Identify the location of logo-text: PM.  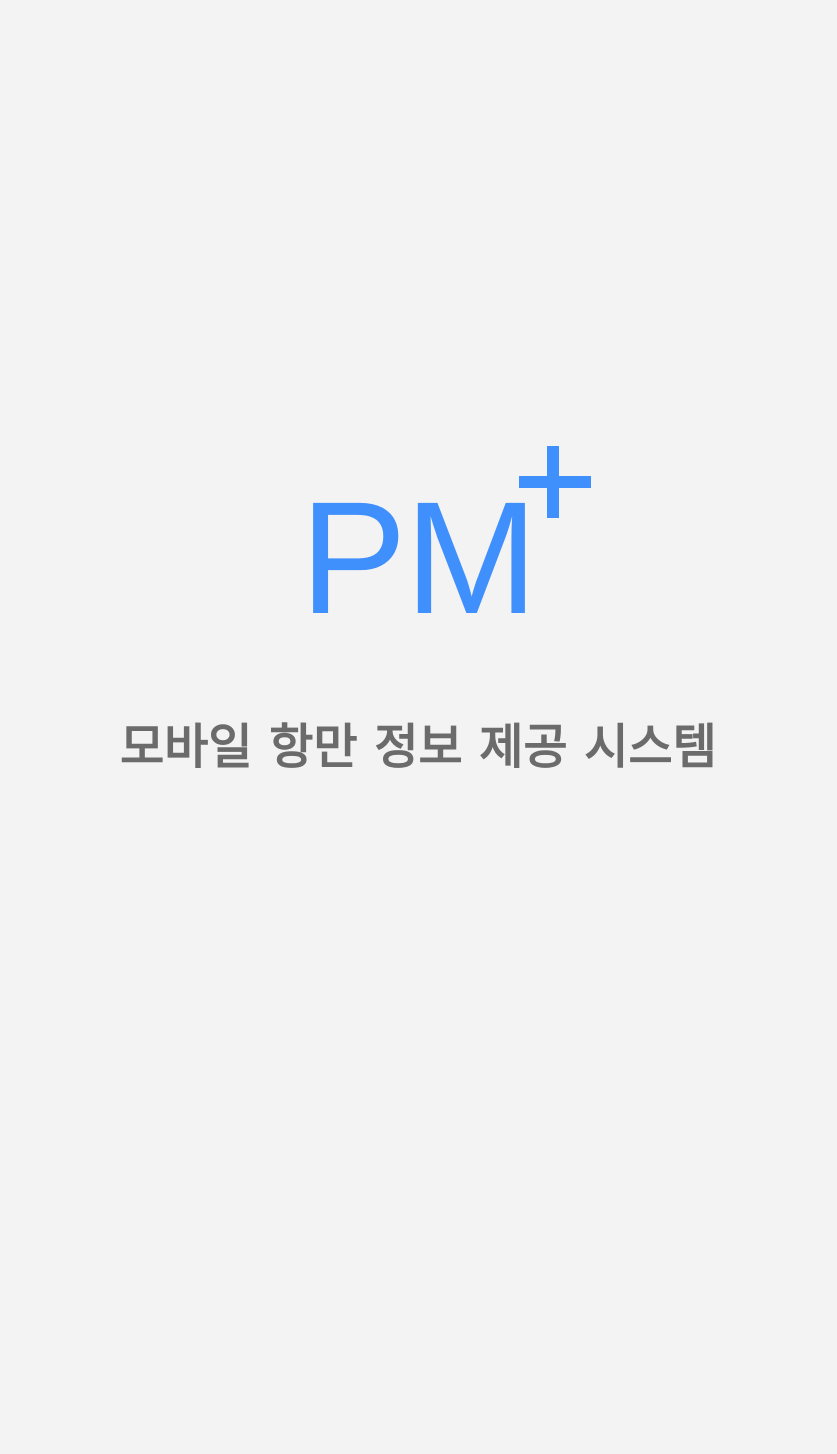
(419, 557).